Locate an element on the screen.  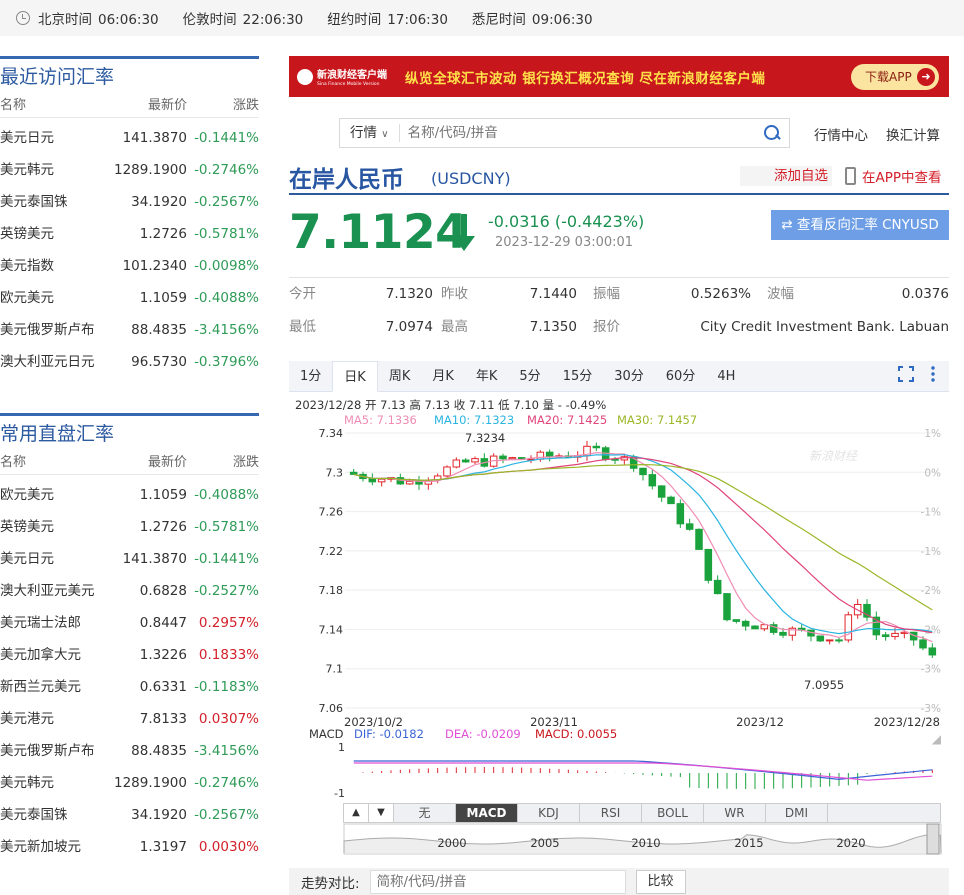
indicator-tab: KDJ is located at coordinates (549, 813).